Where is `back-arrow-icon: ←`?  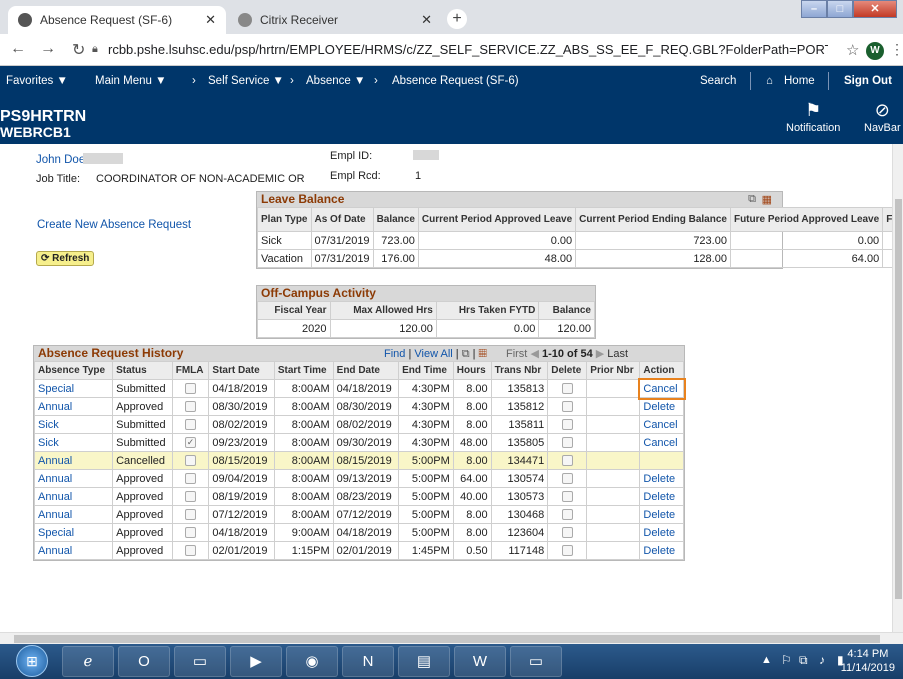 back-arrow-icon: ← is located at coordinates (18, 49).